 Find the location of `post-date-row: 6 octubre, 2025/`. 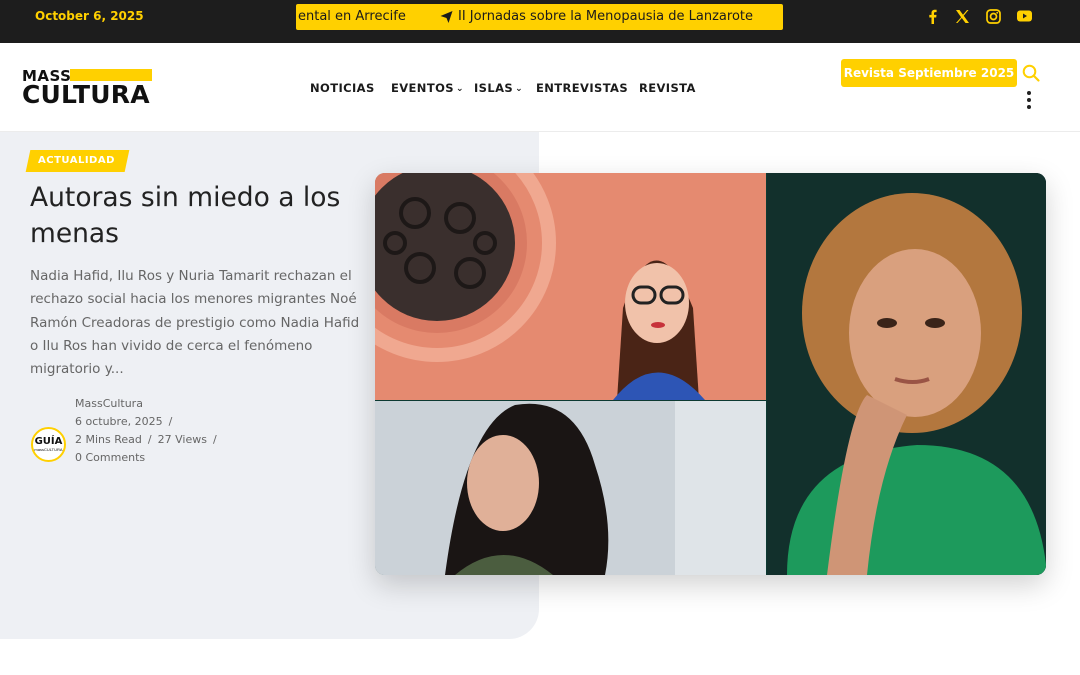

post-date-row: 6 octubre, 2025/ is located at coordinates (124, 421).